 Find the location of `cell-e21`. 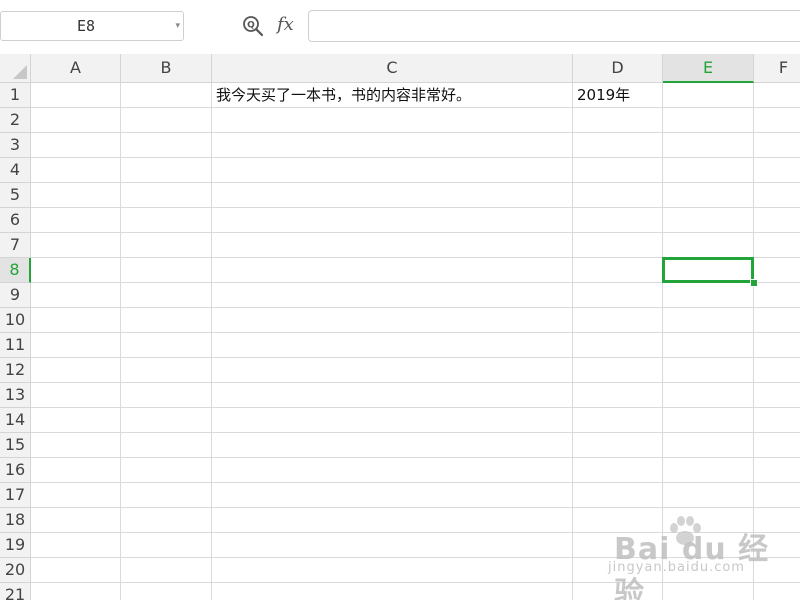

cell-e21 is located at coordinates (708, 591).